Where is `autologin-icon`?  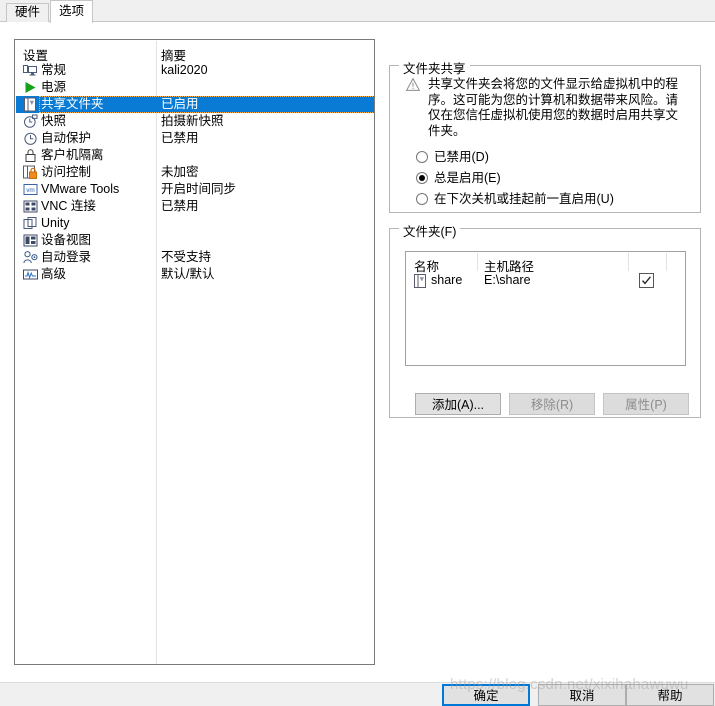 autologin-icon is located at coordinates (30, 257).